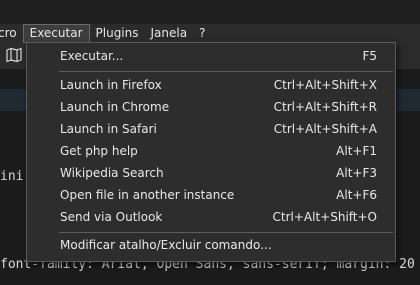 Image resolution: width=420 pixels, height=285 pixels. What do you see at coordinates (211, 108) in the screenshot?
I see `menu-item-launch-chrome: Launch in Chrome Ctrl+Alt+Shift+R` at bounding box center [211, 108].